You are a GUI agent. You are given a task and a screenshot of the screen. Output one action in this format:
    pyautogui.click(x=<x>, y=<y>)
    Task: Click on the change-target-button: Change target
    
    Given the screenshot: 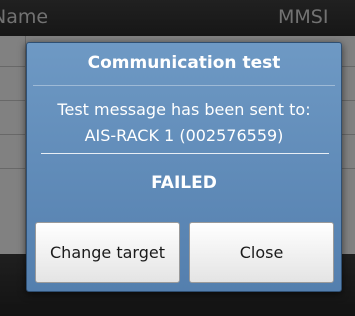 What is the action you would take?
    pyautogui.click(x=107, y=252)
    